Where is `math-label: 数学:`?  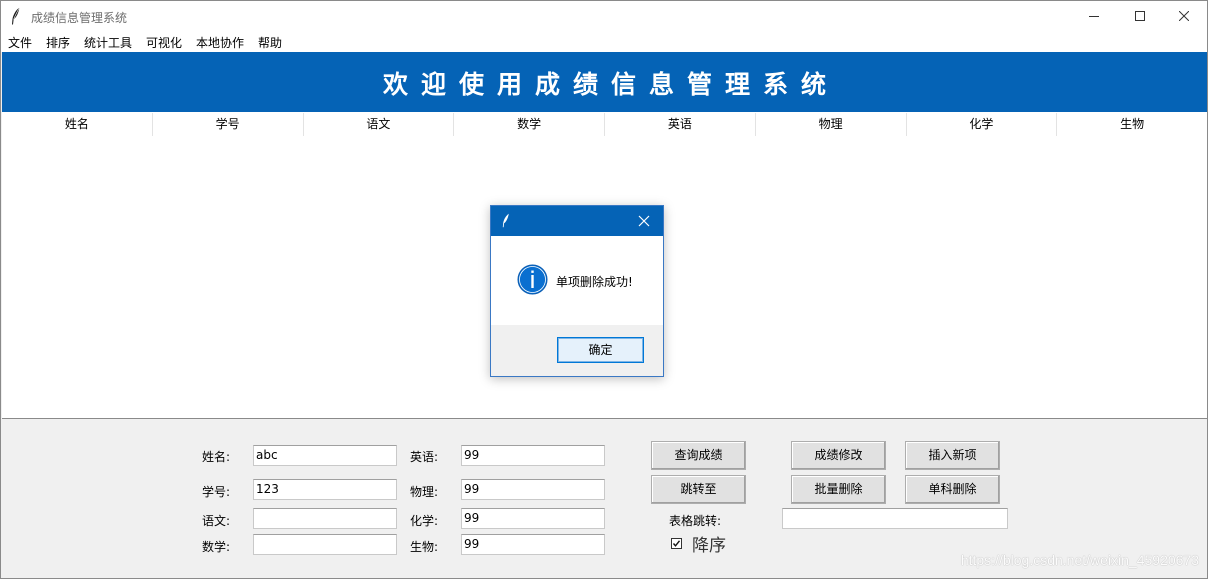 math-label: 数学: is located at coordinates (216, 547).